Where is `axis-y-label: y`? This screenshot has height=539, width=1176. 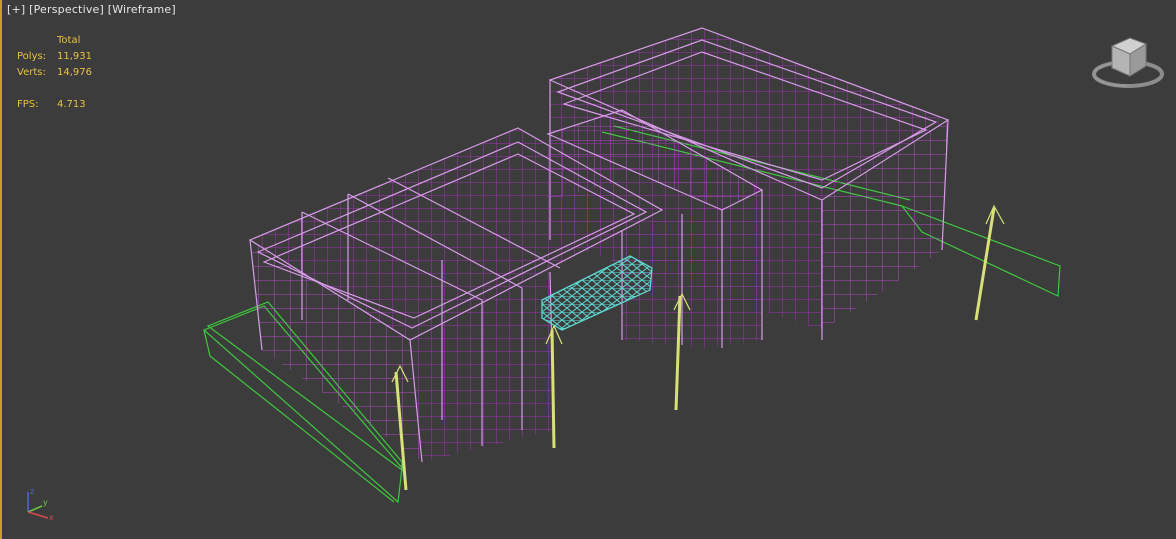 axis-y-label: y is located at coordinates (45, 502).